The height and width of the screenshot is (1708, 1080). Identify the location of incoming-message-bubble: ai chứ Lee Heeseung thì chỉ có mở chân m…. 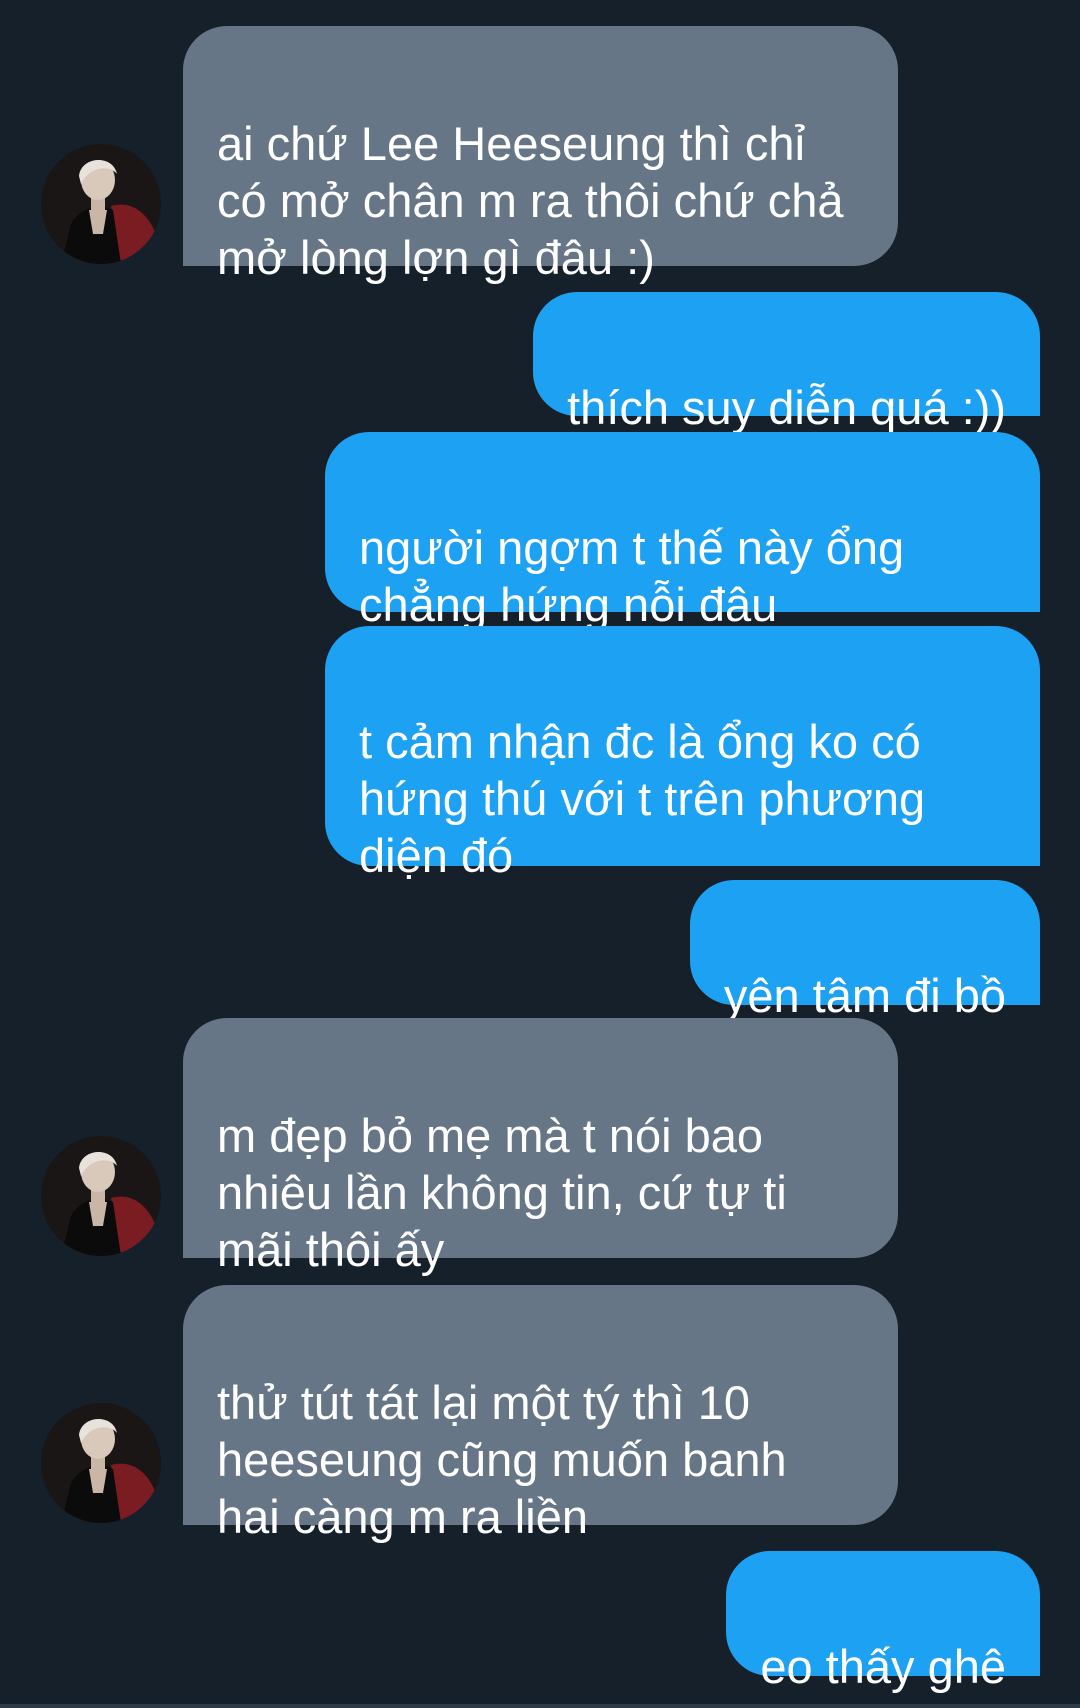
(540, 155).